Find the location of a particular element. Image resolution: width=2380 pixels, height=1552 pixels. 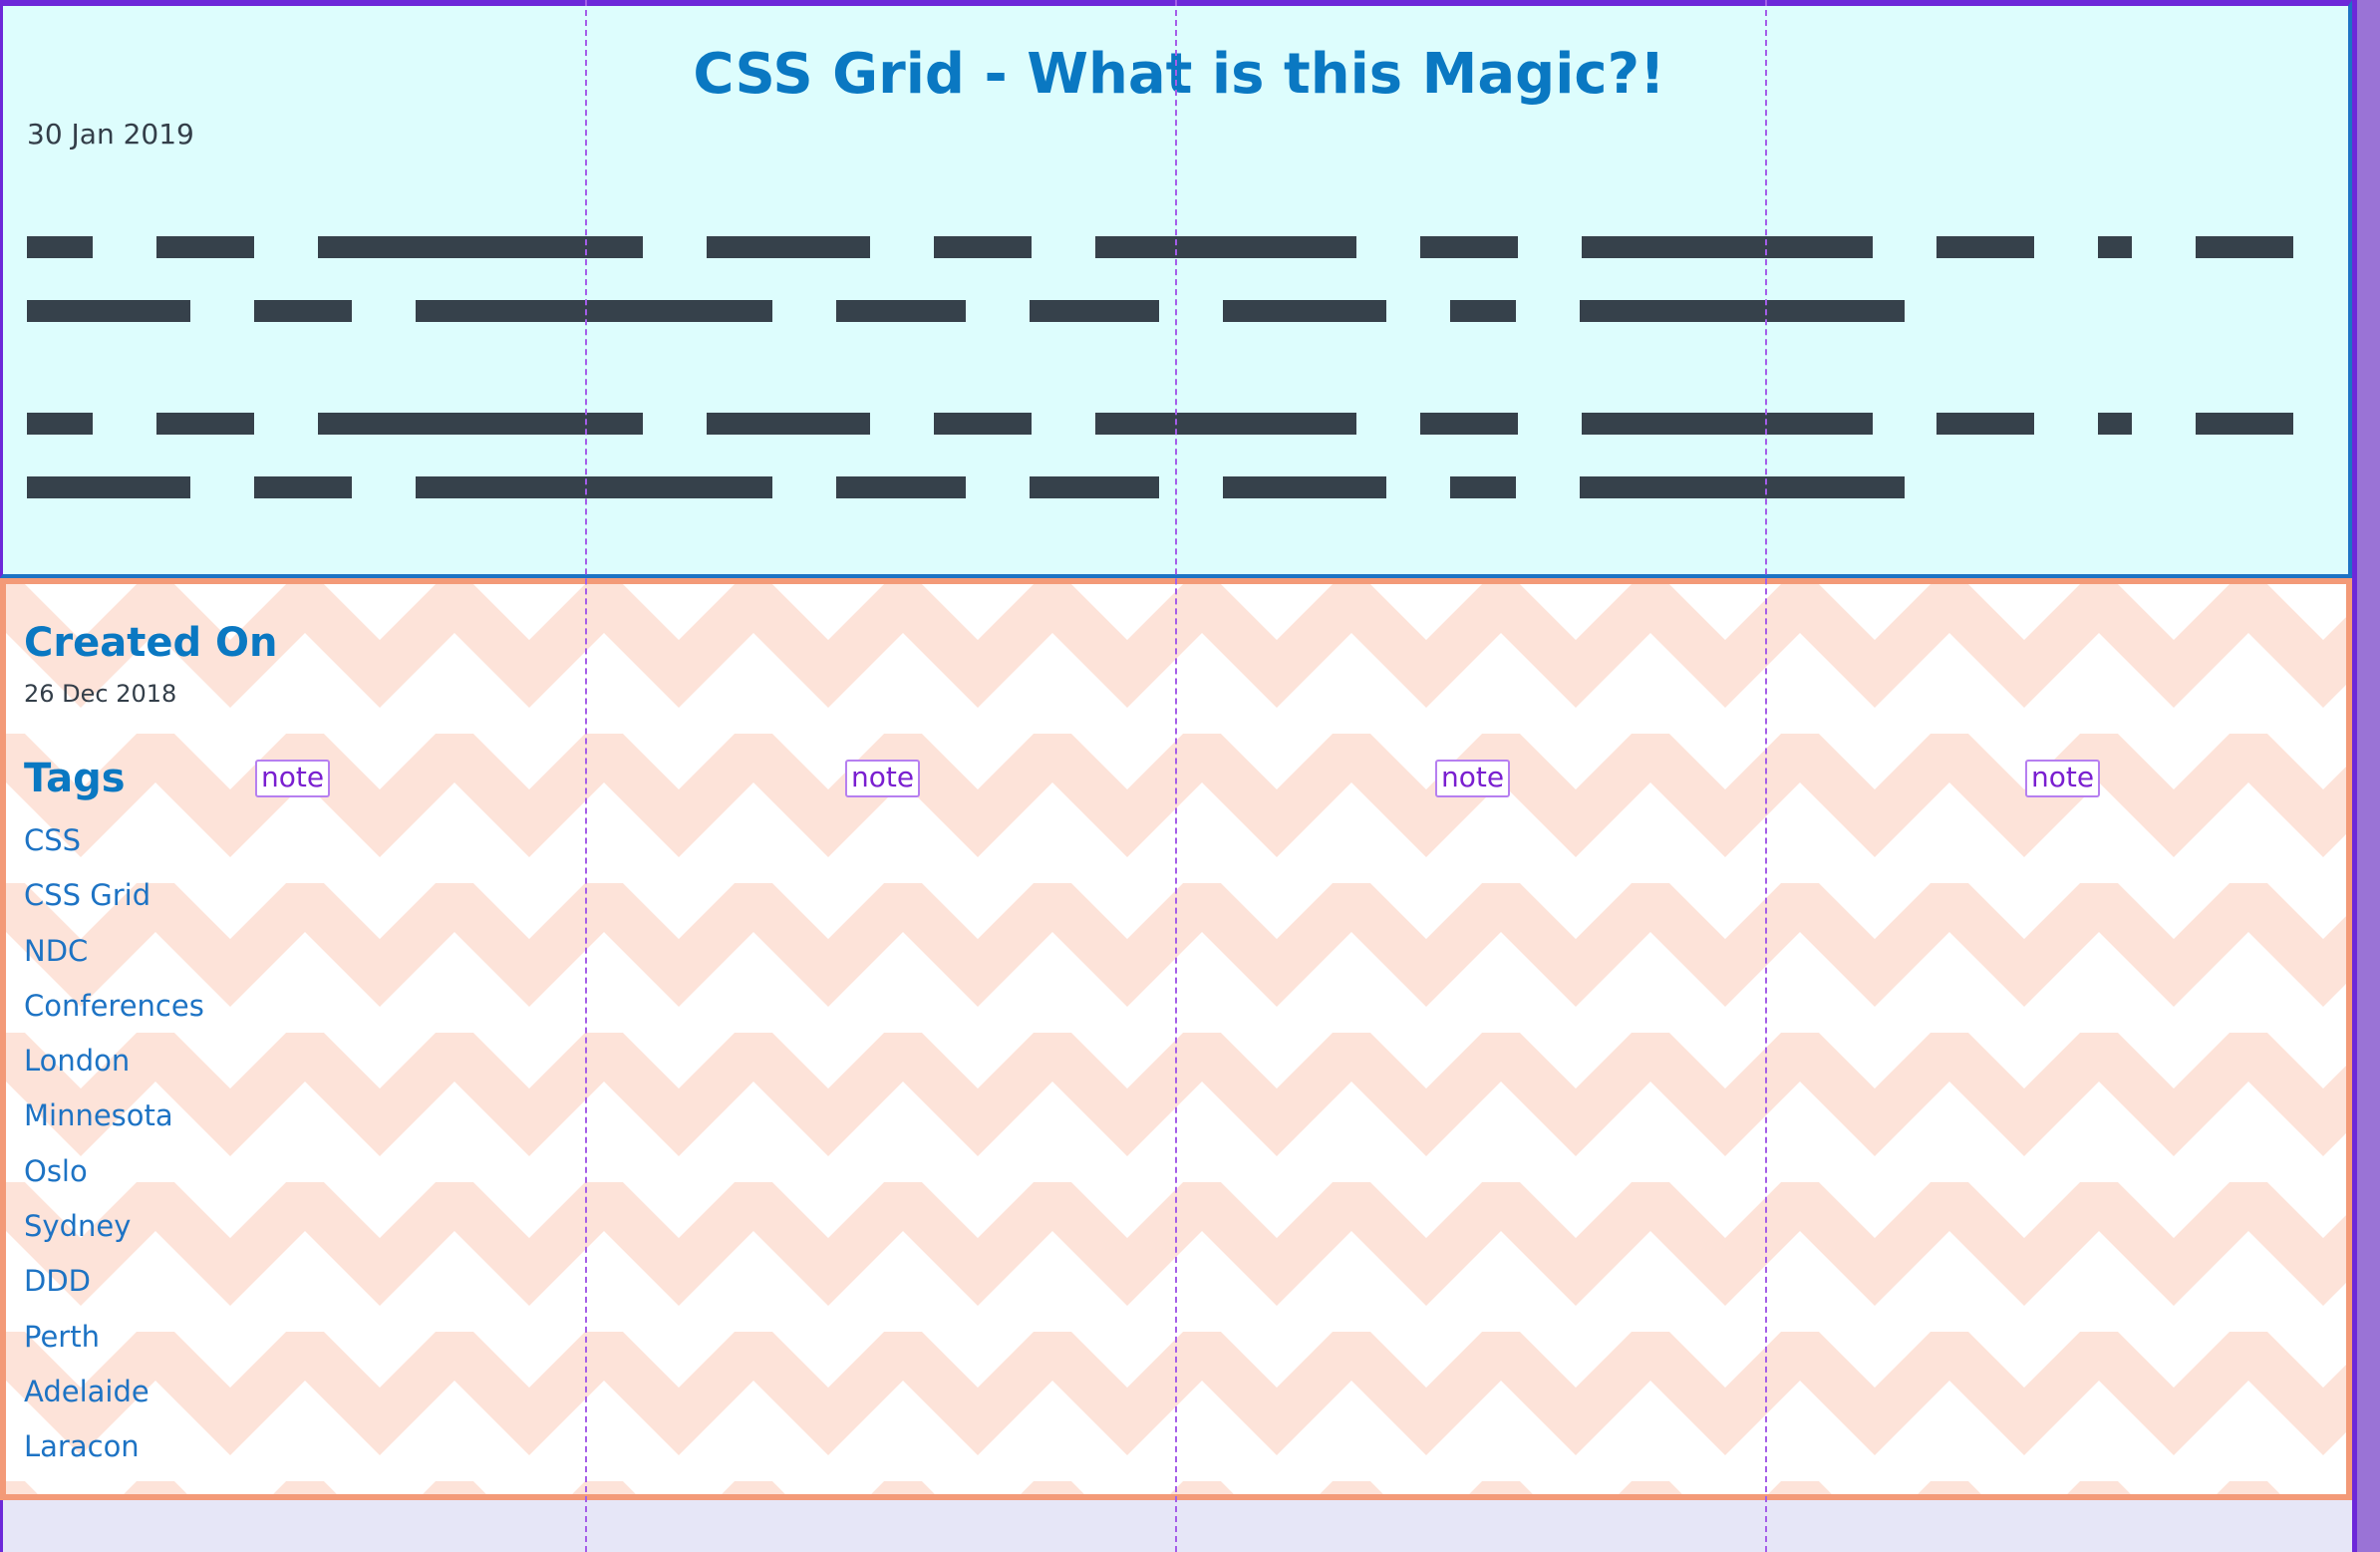

tag-item: Adelaide is located at coordinates (114, 1398).